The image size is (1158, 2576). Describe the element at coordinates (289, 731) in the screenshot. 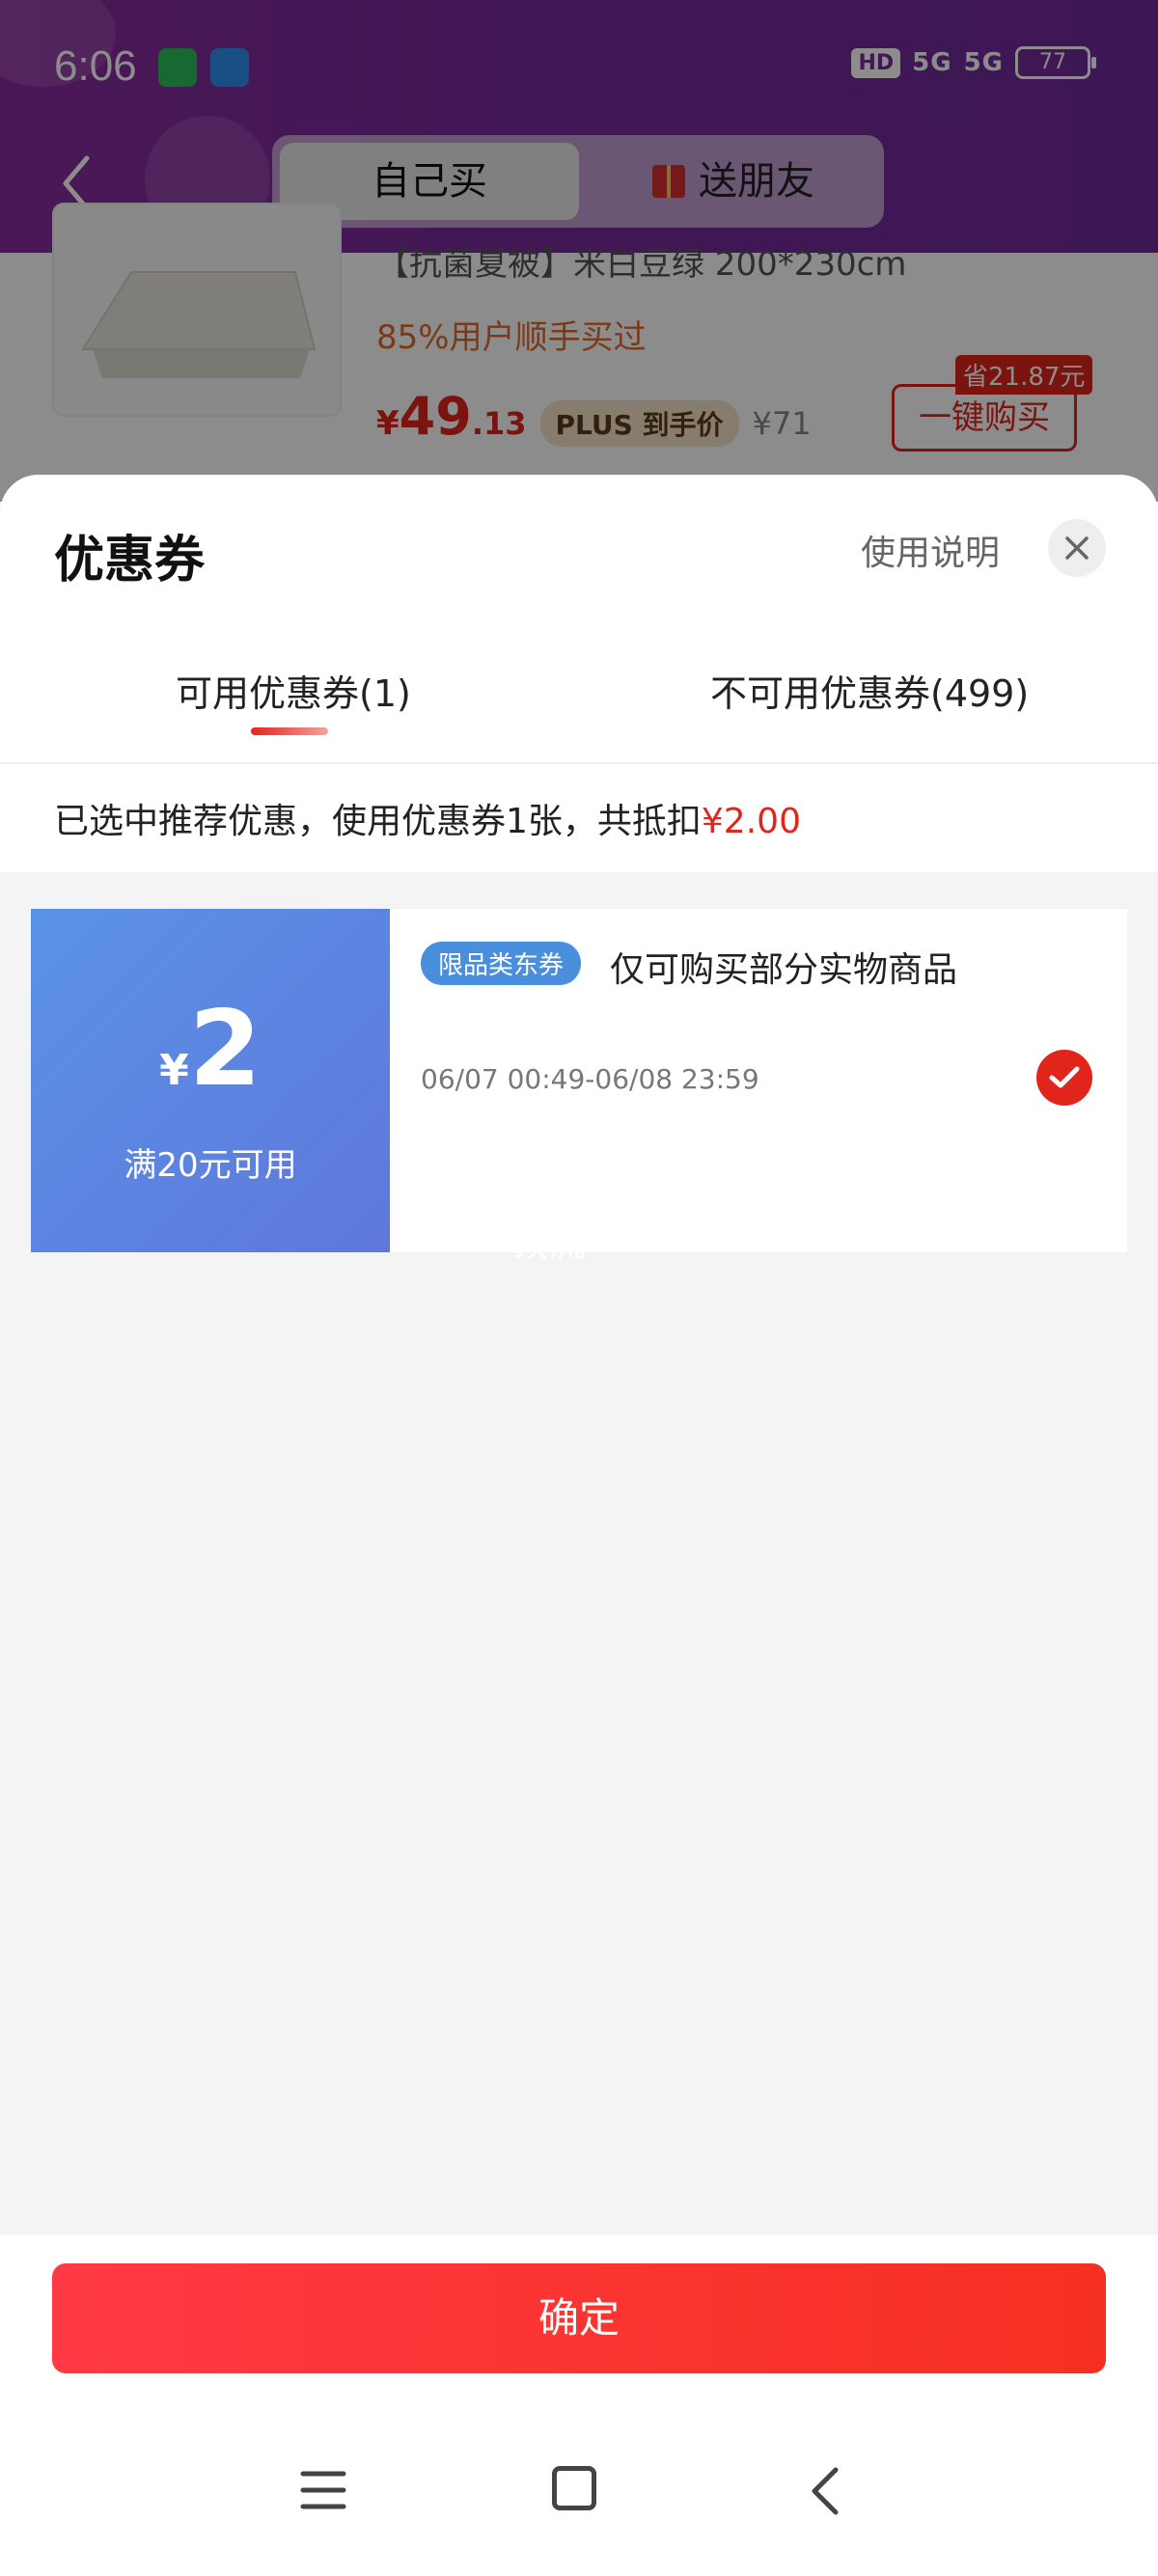

I see `active-tab-indicator` at that location.